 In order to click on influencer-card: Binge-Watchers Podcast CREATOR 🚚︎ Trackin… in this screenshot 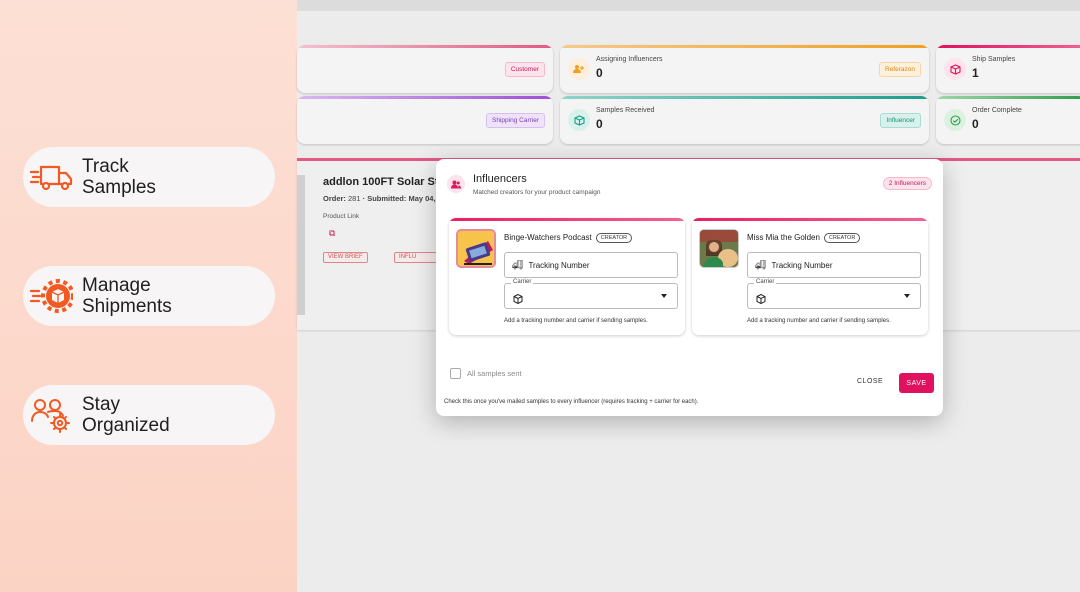, I will do `click(567, 276)`.